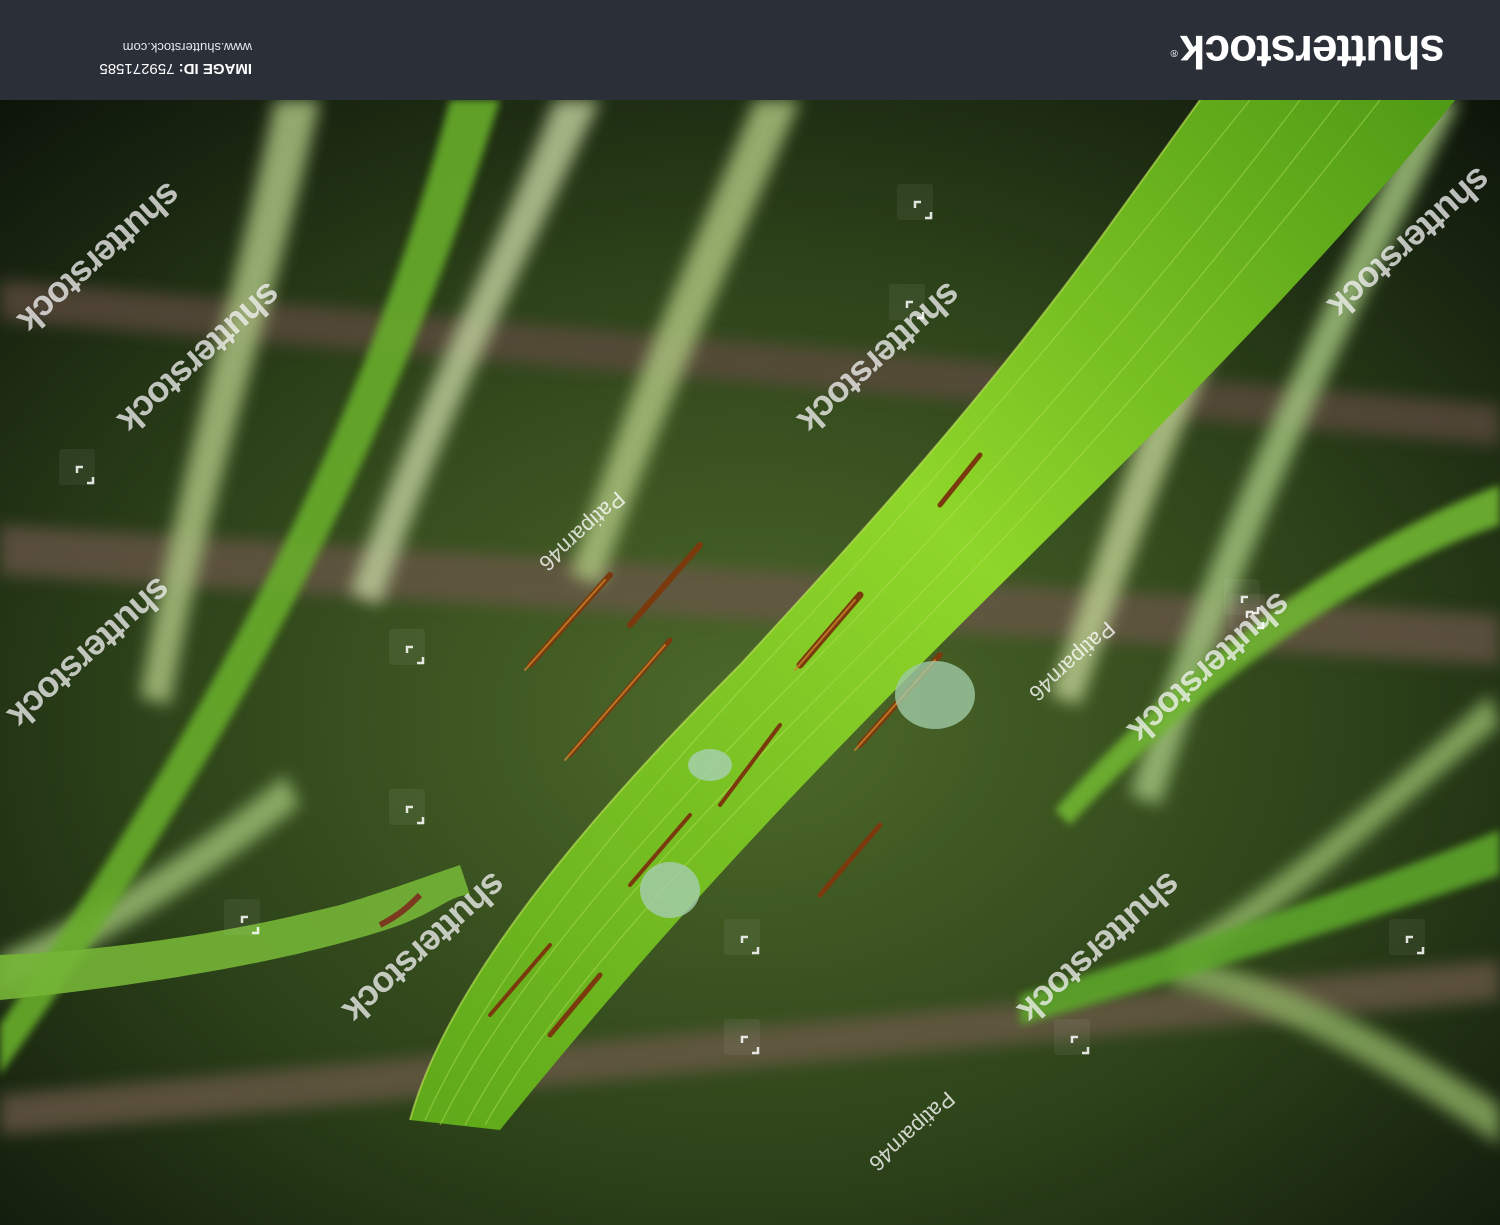  Describe the element at coordinates (1312, 52) in the screenshot. I see `logo-text: shutterstock` at that location.